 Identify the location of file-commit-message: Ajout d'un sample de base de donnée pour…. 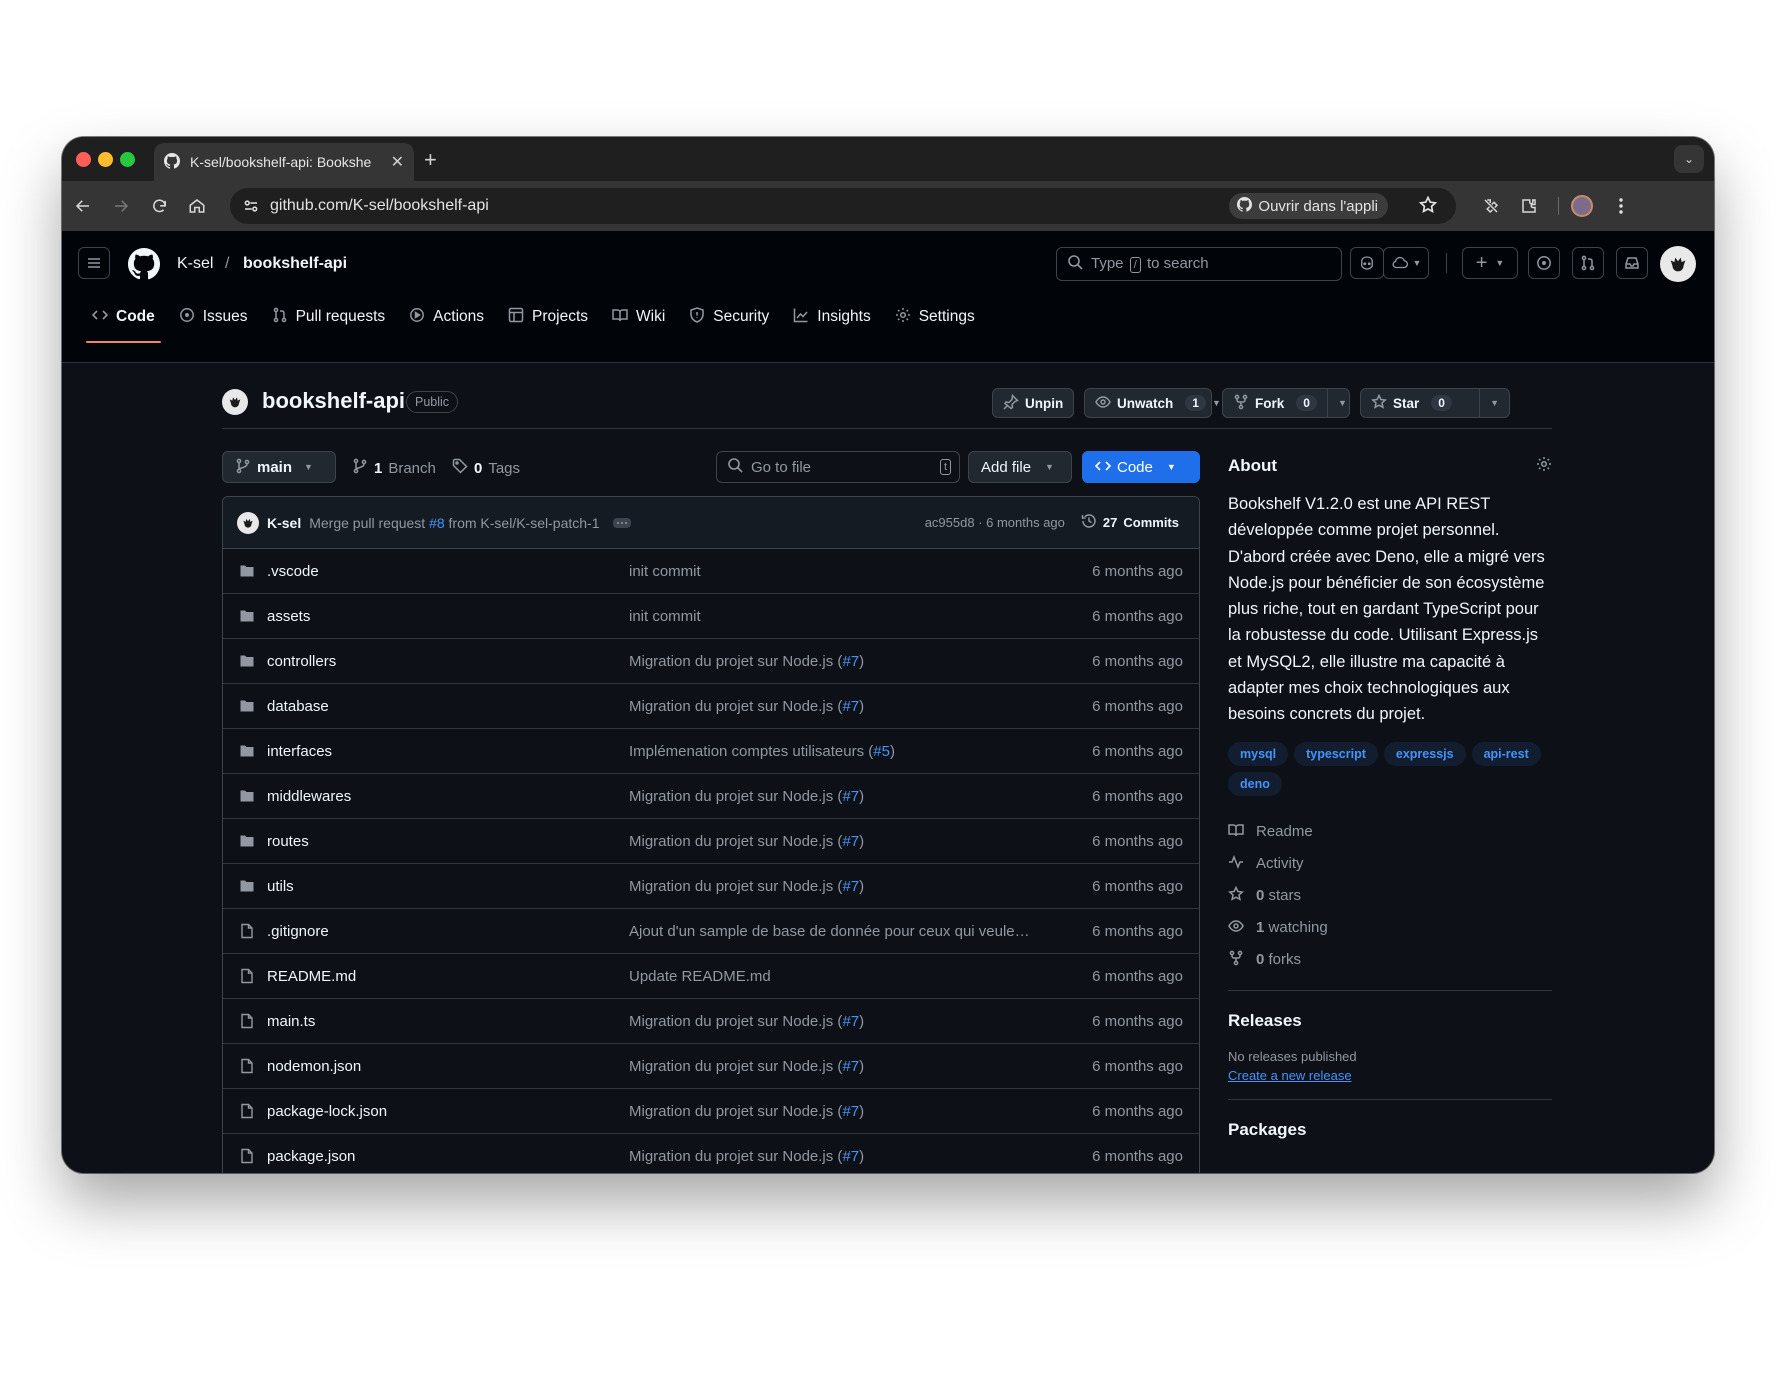
(849, 931).